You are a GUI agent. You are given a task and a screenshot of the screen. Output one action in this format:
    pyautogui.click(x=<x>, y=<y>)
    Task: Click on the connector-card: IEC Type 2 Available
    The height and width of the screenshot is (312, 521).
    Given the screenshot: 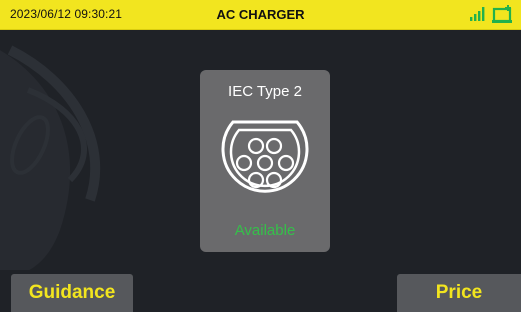 What is the action you would take?
    pyautogui.click(x=265, y=161)
    